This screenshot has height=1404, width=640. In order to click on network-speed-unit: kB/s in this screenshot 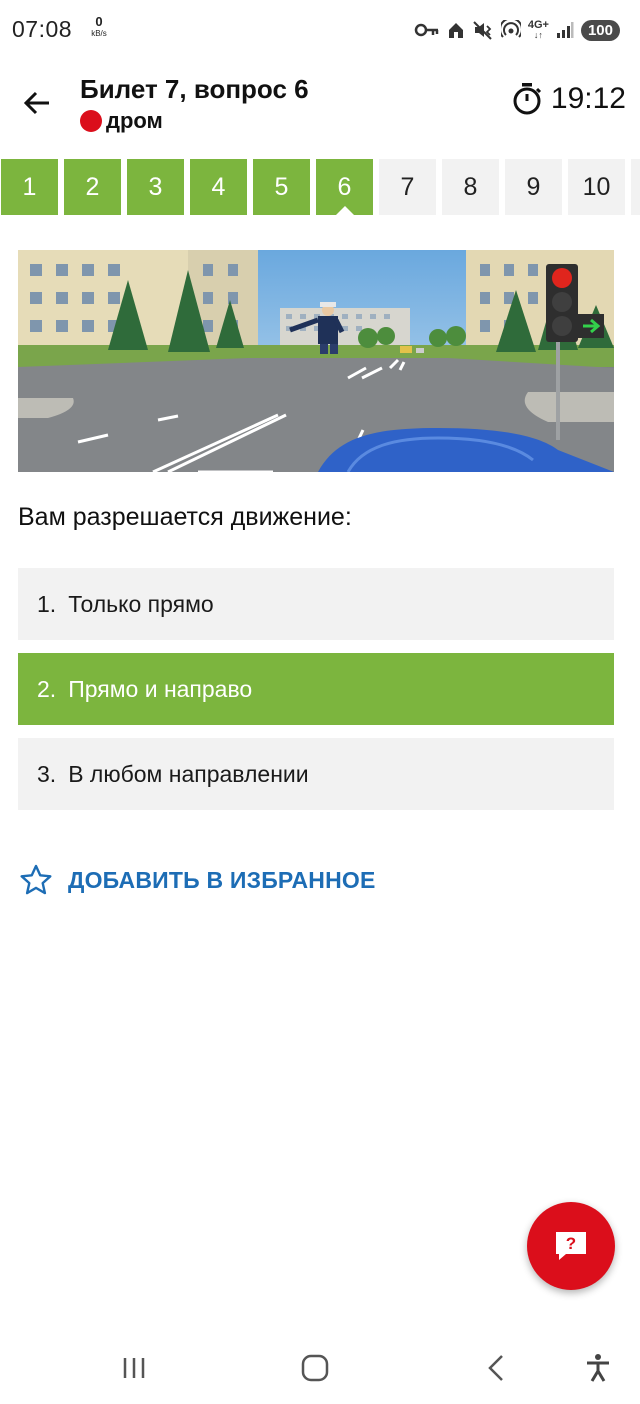, I will do `click(99, 33)`.